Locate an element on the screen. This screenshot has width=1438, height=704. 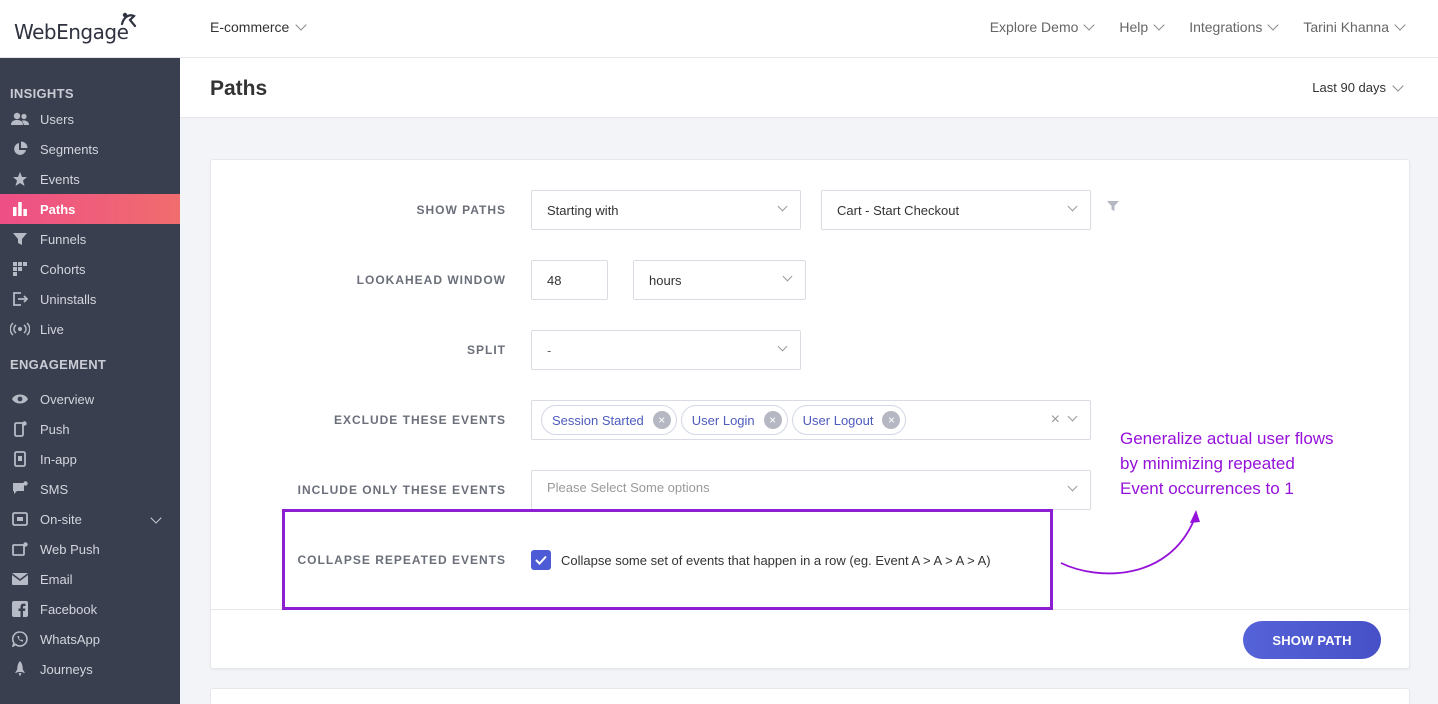
date-range-label: Last 90 days is located at coordinates (1349, 87).